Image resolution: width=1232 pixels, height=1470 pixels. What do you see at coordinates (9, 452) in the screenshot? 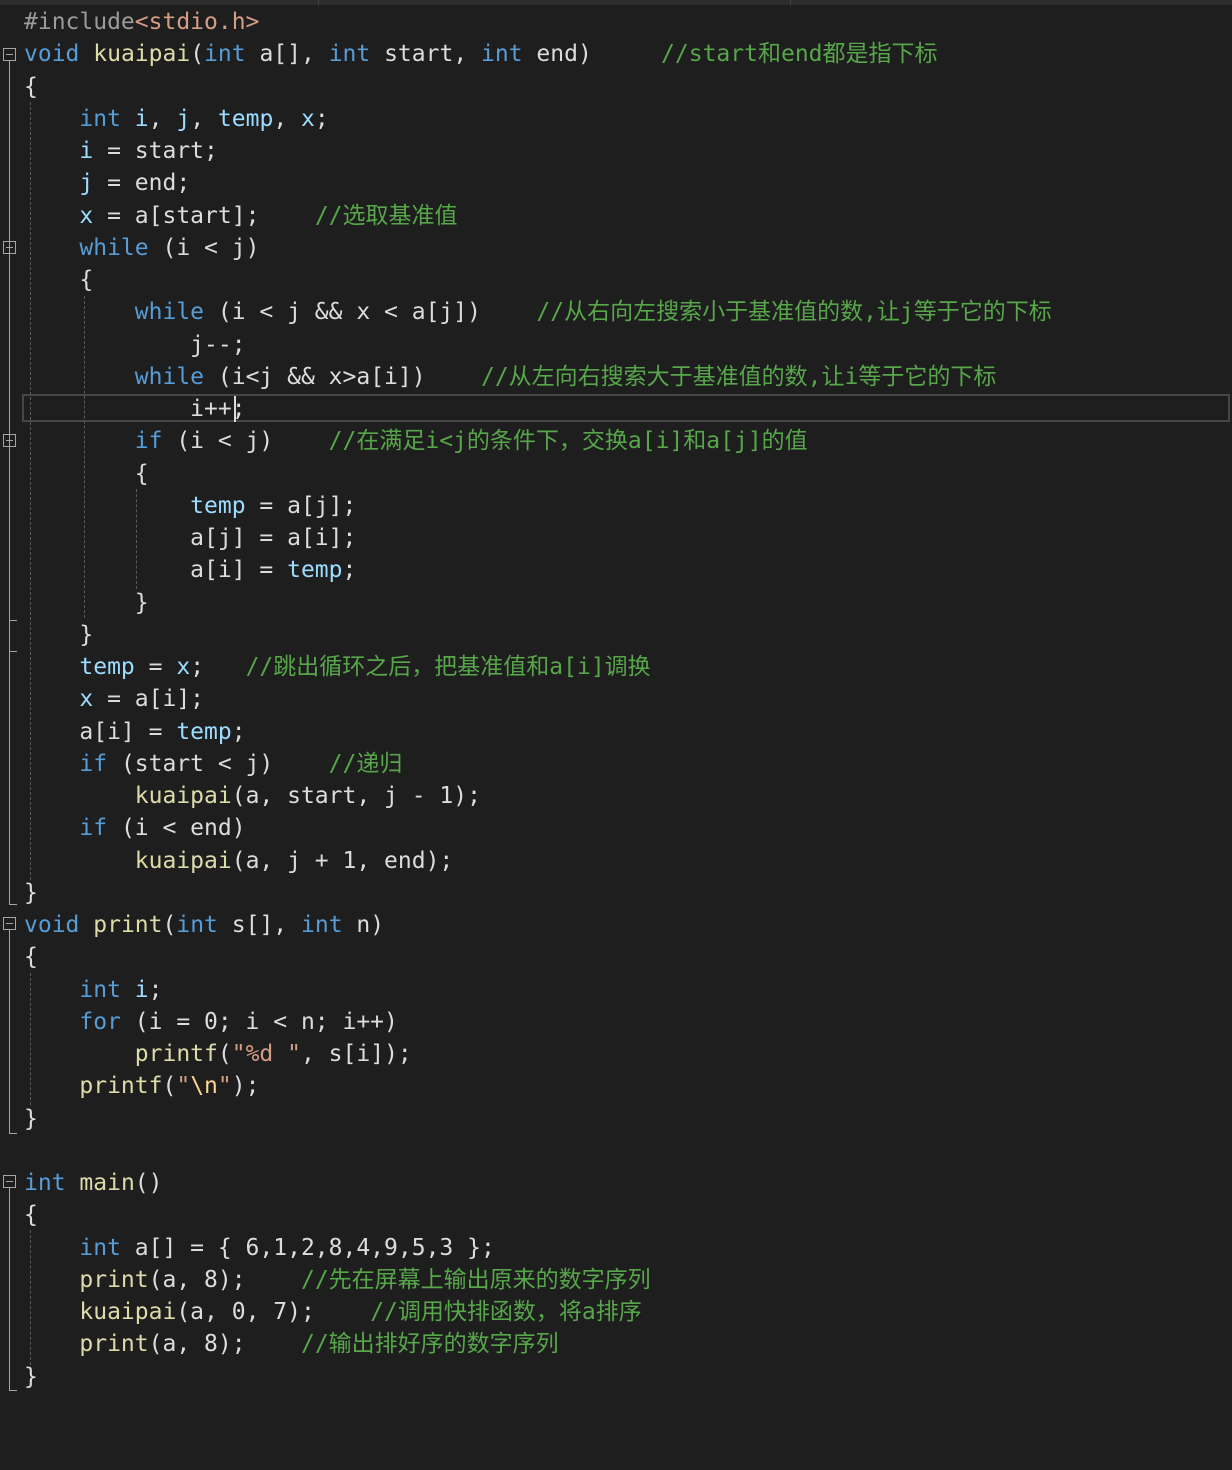
I see `outline-region-while` at bounding box center [9, 452].